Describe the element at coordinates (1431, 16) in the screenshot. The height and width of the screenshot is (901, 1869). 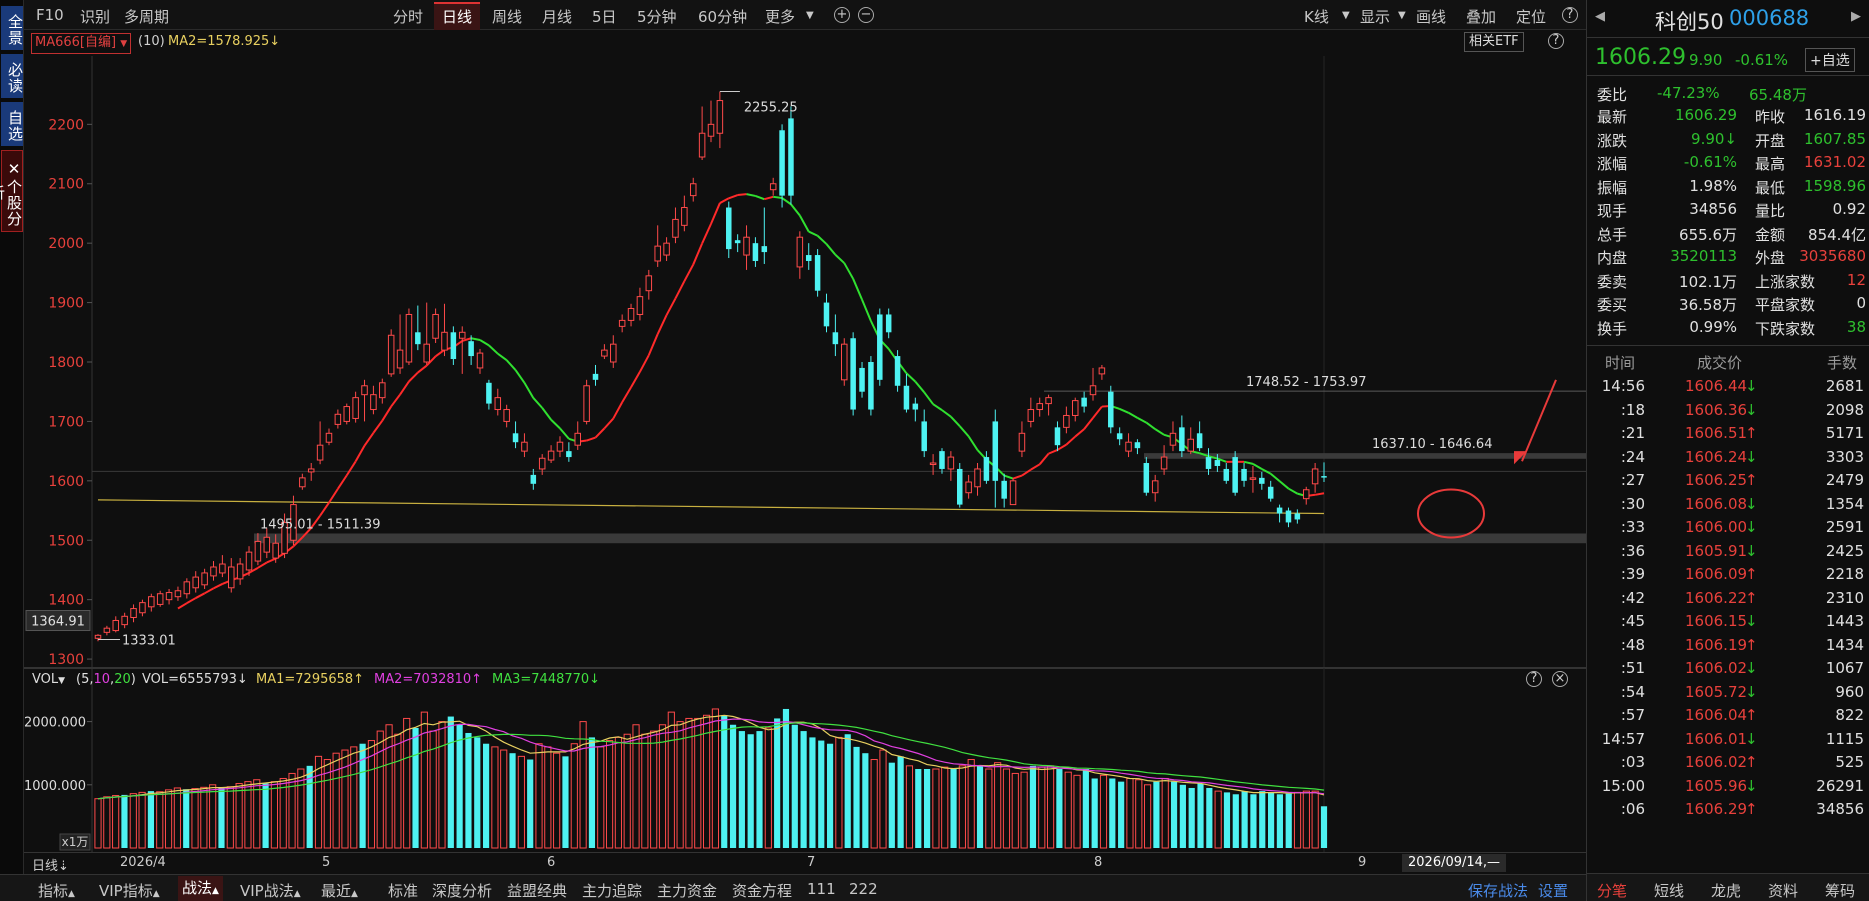
I see `draw-button: 画线` at that location.